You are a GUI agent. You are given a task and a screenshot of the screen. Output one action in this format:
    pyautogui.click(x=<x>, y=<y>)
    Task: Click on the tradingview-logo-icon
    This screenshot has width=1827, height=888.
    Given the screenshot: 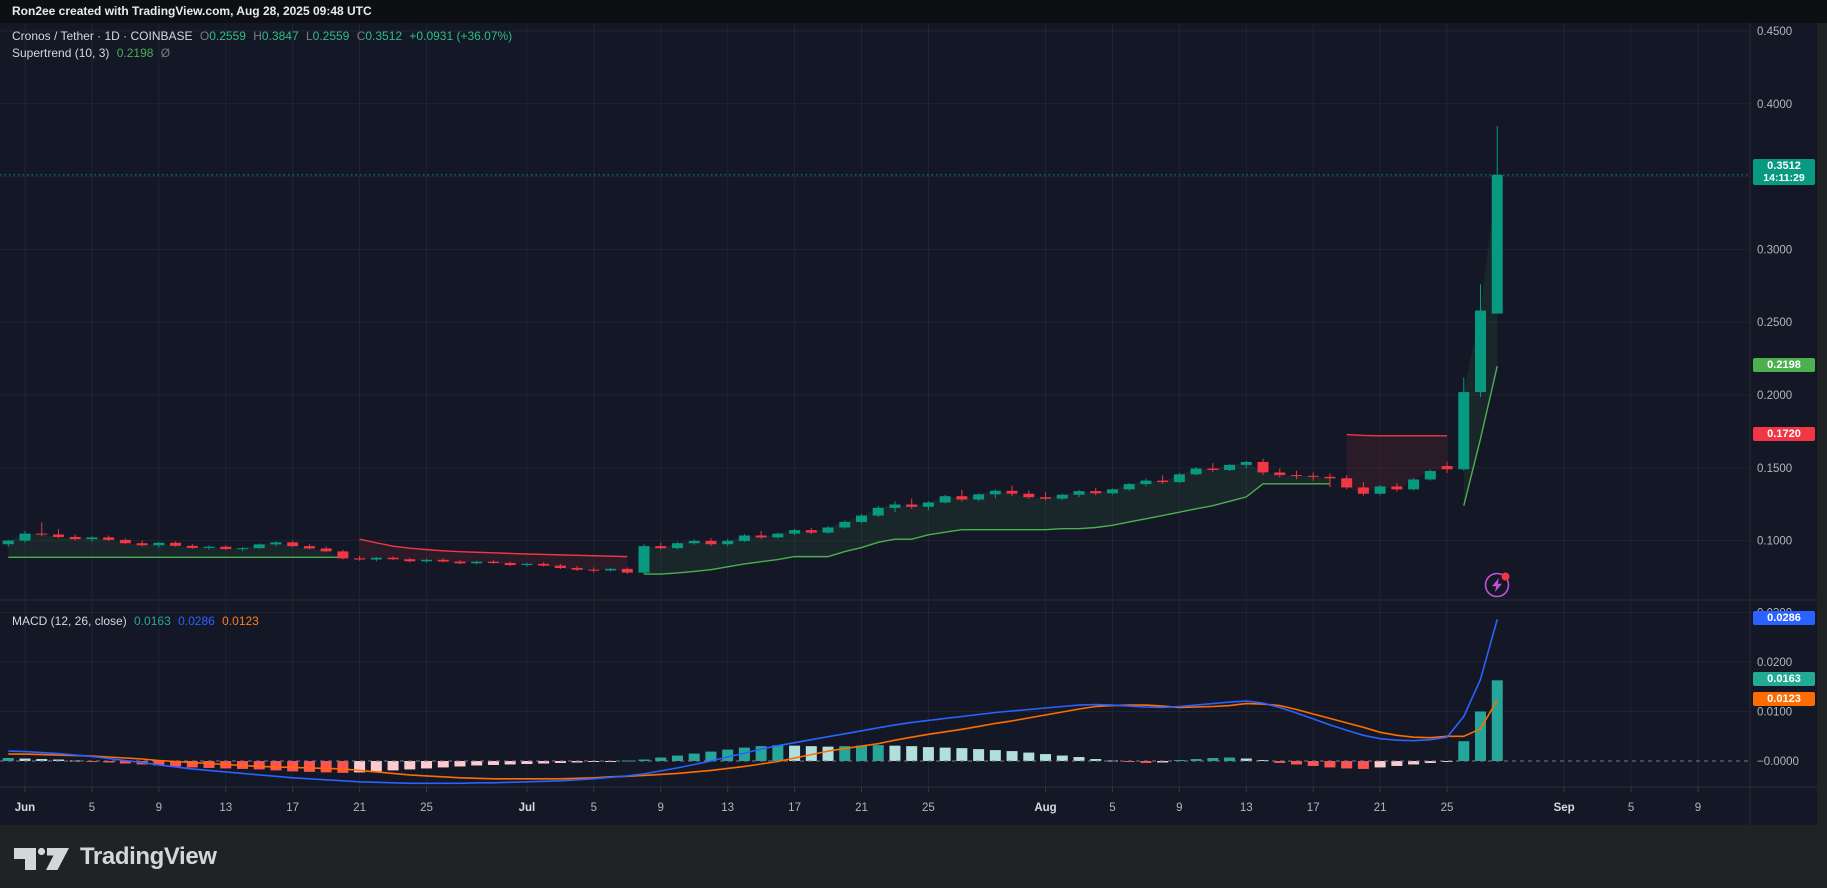 What is the action you would take?
    pyautogui.click(x=41, y=858)
    